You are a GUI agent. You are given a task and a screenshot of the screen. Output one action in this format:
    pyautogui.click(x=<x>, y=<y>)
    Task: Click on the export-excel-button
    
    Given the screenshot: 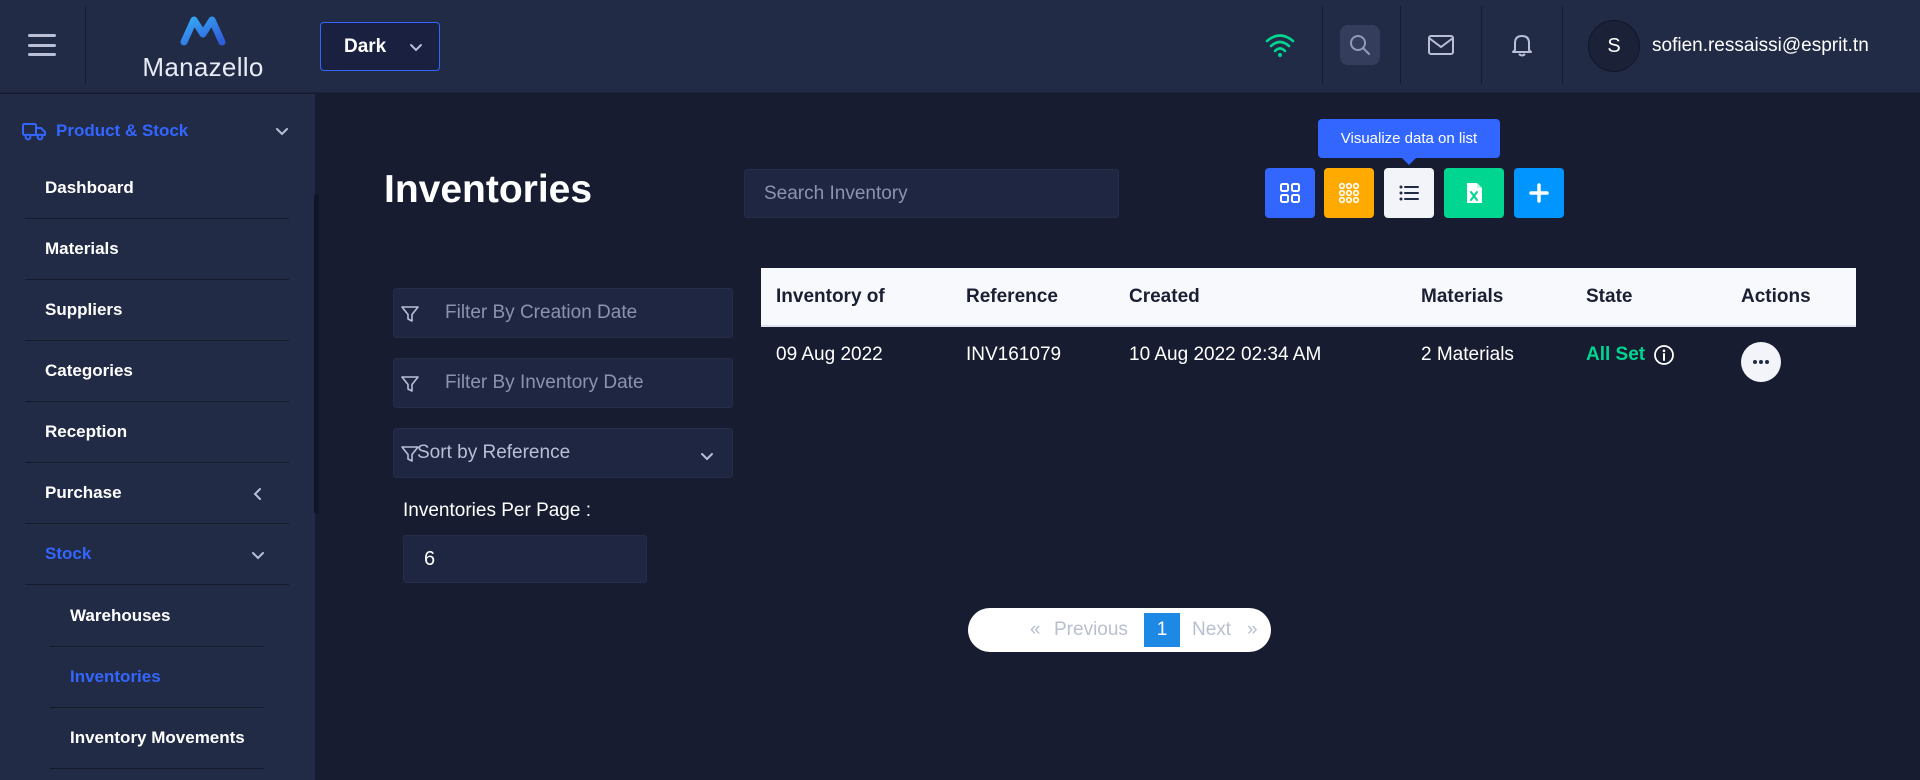 What is the action you would take?
    pyautogui.click(x=1474, y=193)
    